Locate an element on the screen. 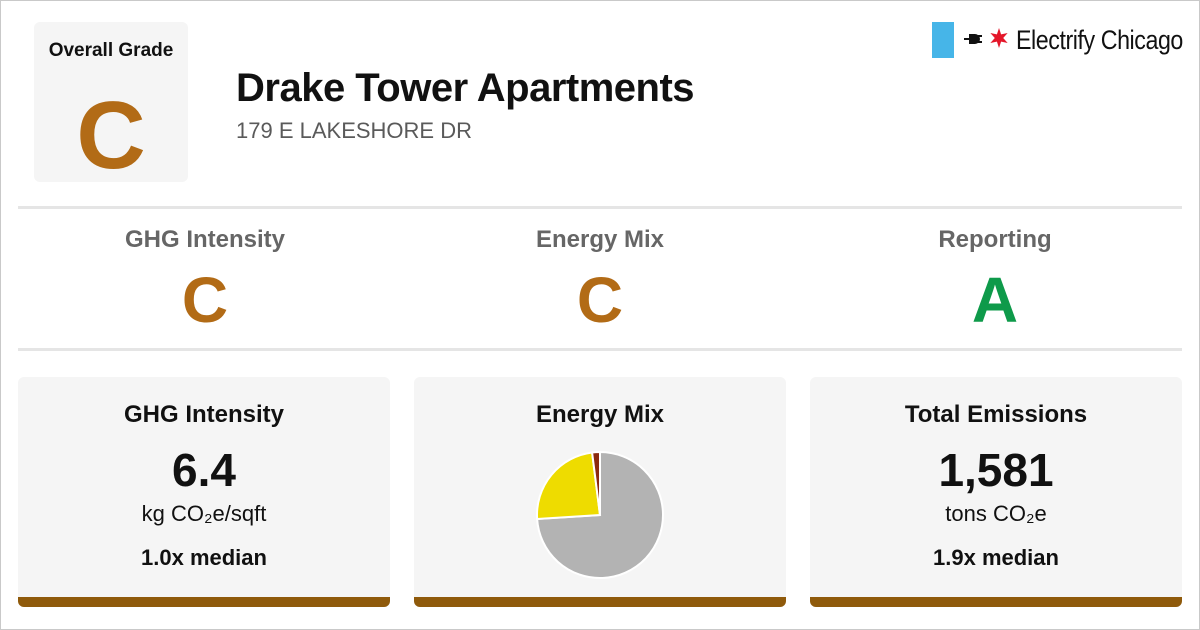 This screenshot has height=630, width=1200. total-emissions-value: 1,581 is located at coordinates (996, 470).